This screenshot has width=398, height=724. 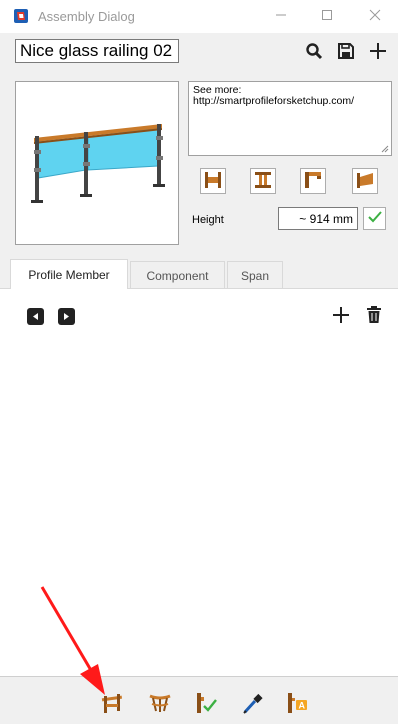 I want to click on maximize-button, so click(x=327, y=16).